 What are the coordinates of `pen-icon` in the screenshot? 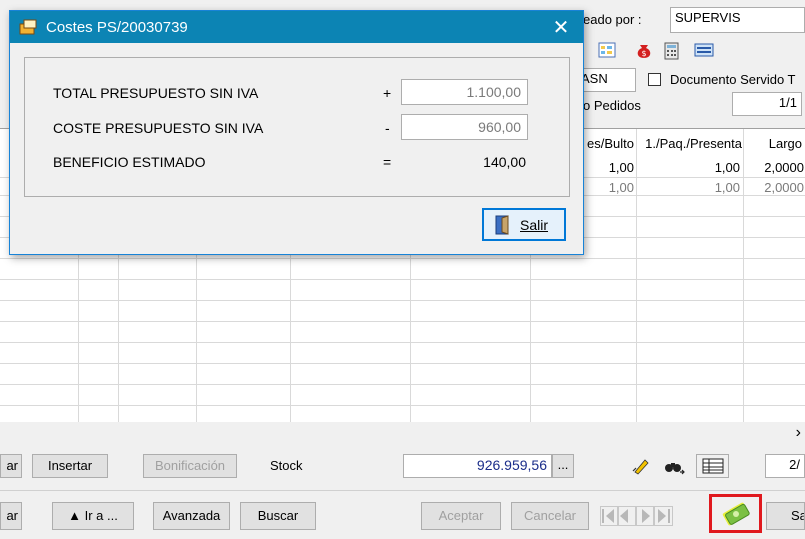 It's located at (641, 466).